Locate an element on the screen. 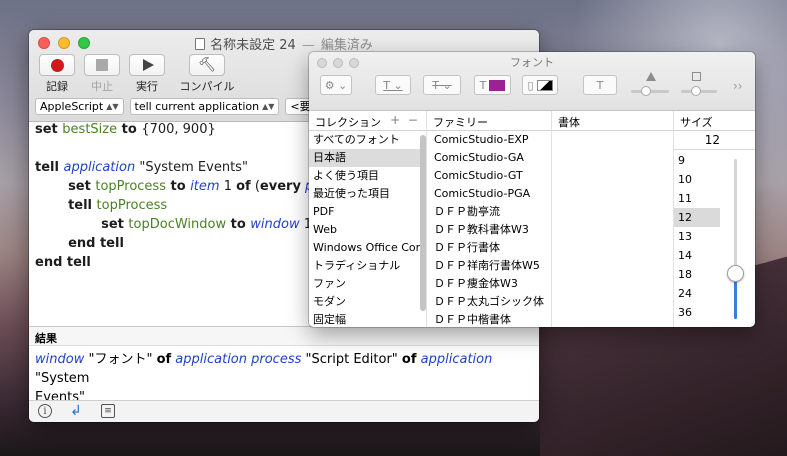  record-button: 記録 is located at coordinates (57, 74).